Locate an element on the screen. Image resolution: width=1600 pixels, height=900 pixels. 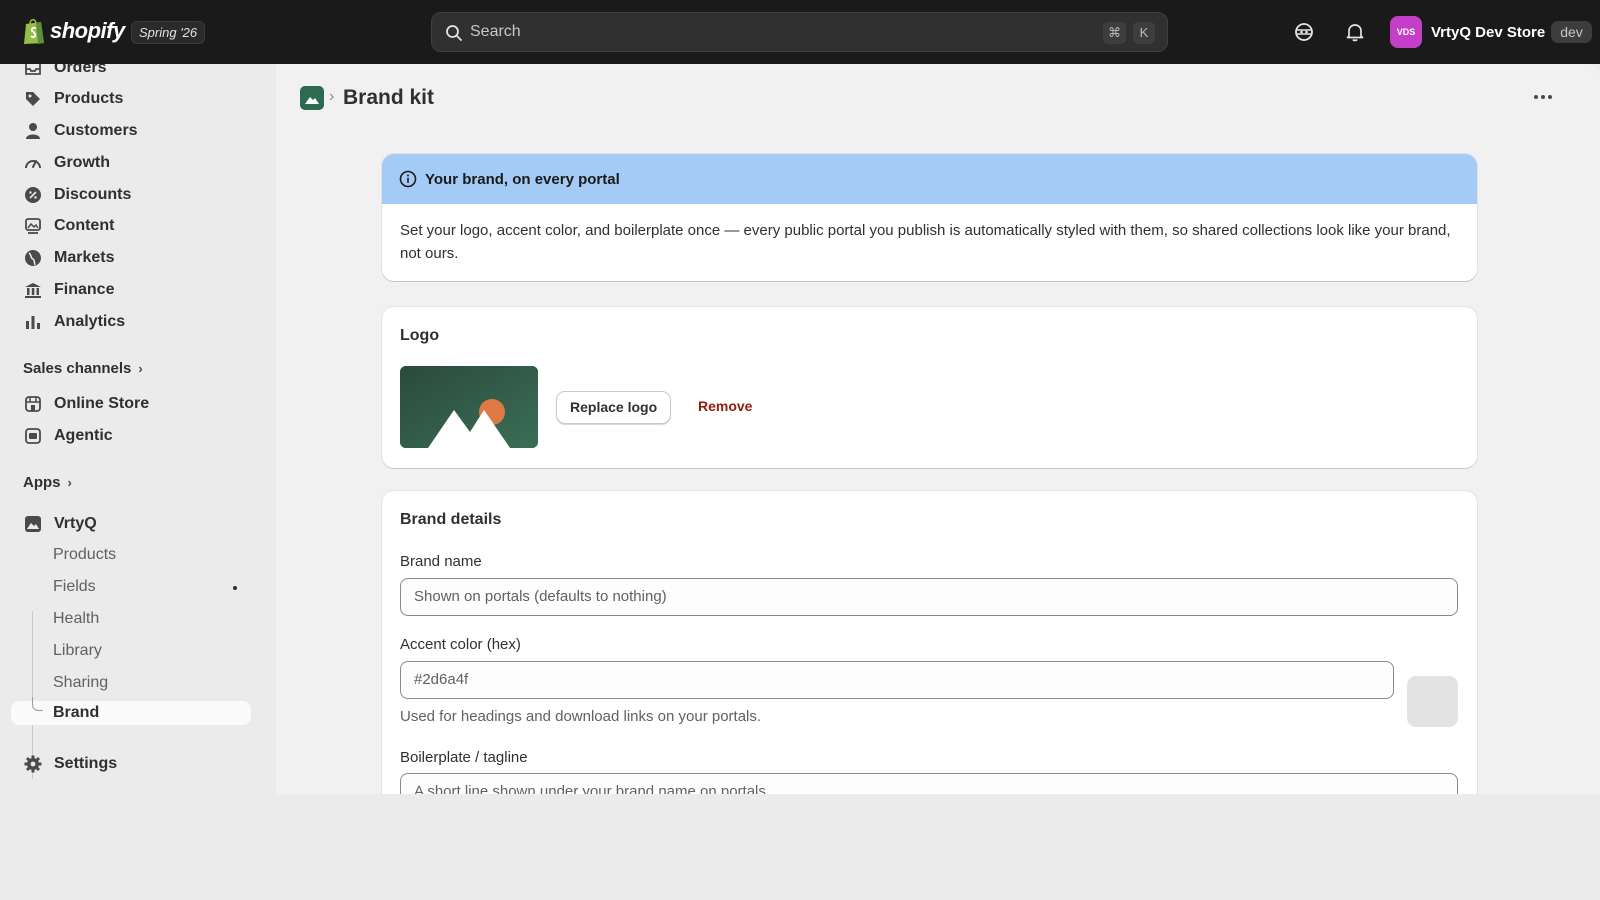
shopify-logo: shopify is located at coordinates (73, 31).